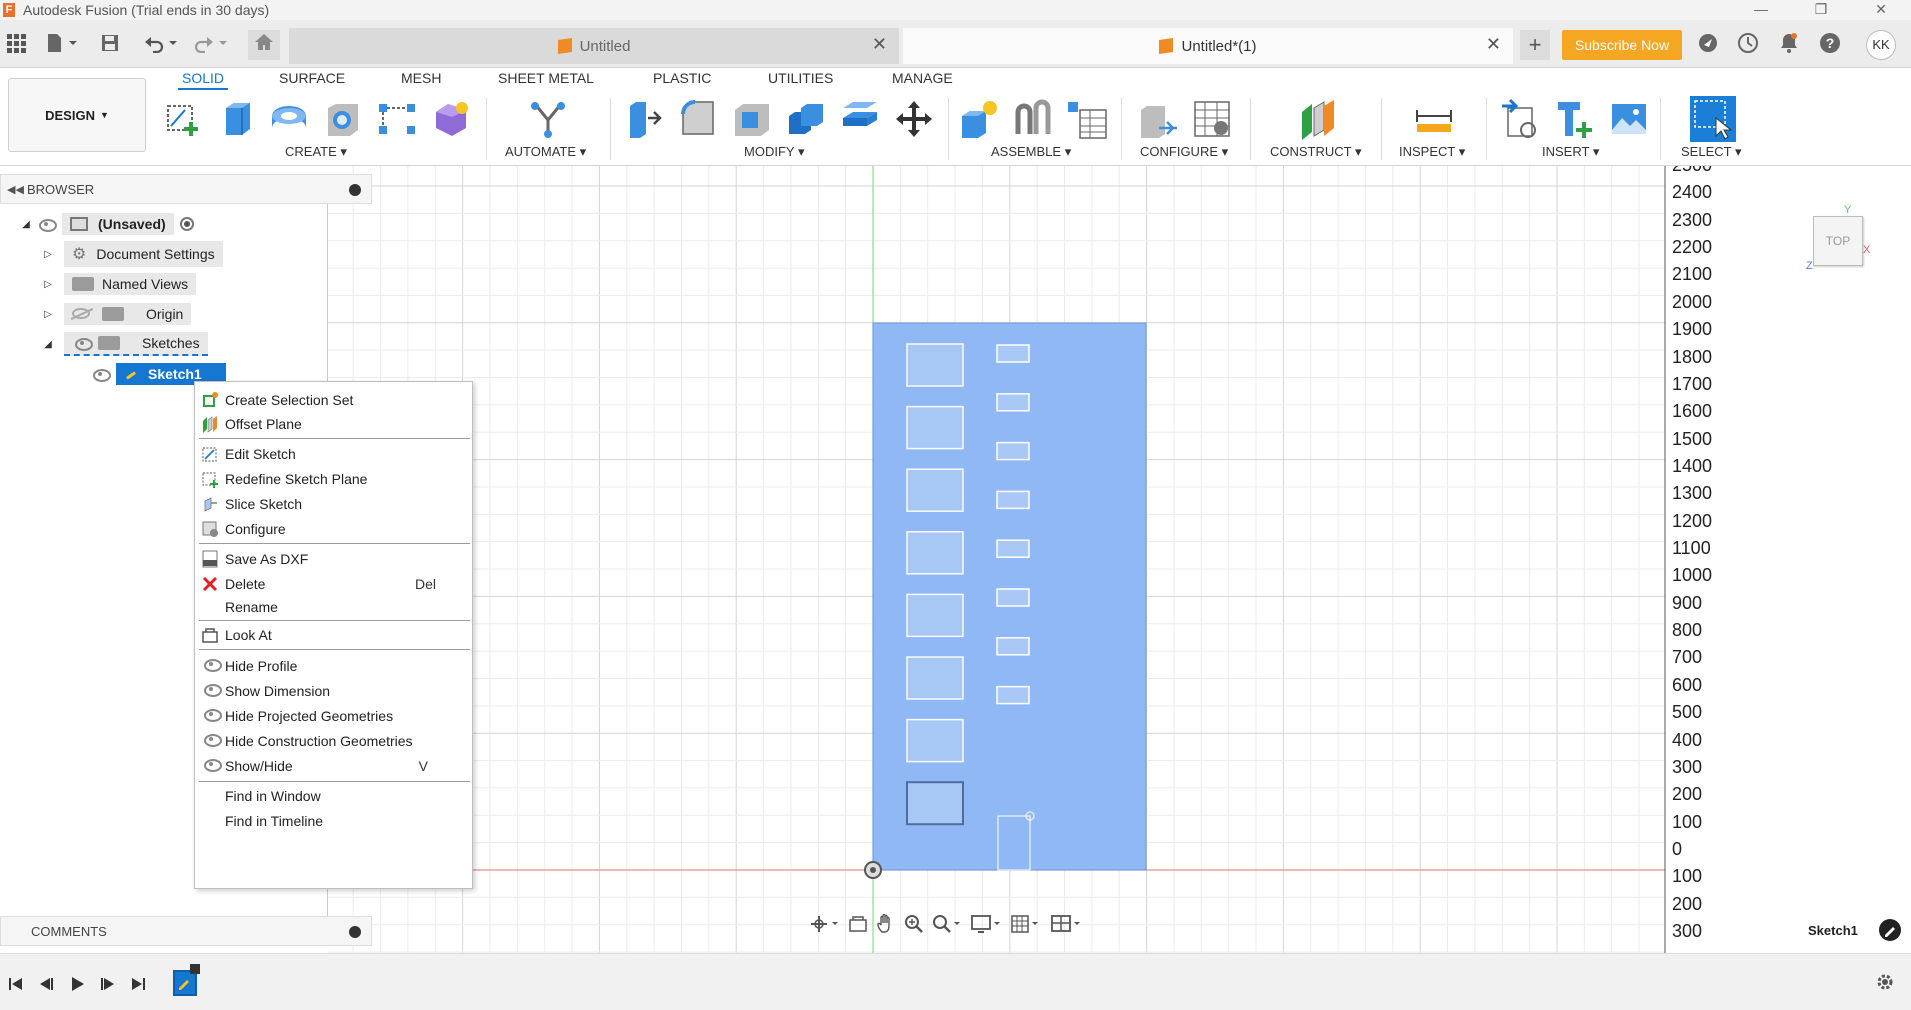 The height and width of the screenshot is (1010, 1911). I want to click on group-inspect-label: INSPECT ▾, so click(1432, 152).